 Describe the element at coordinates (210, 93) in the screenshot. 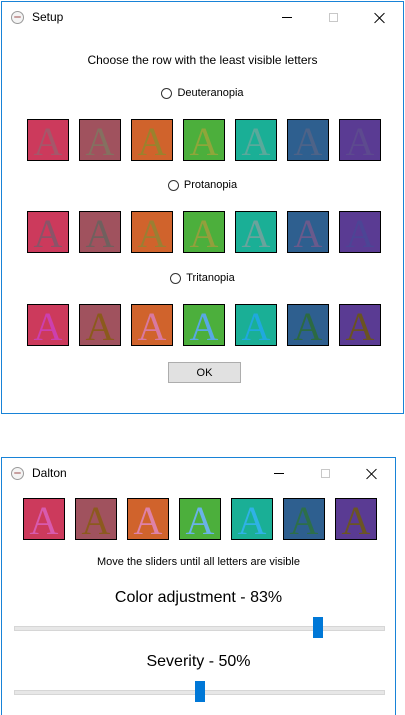

I see `radio-label-deuteranopia: Deuteranopia` at that location.